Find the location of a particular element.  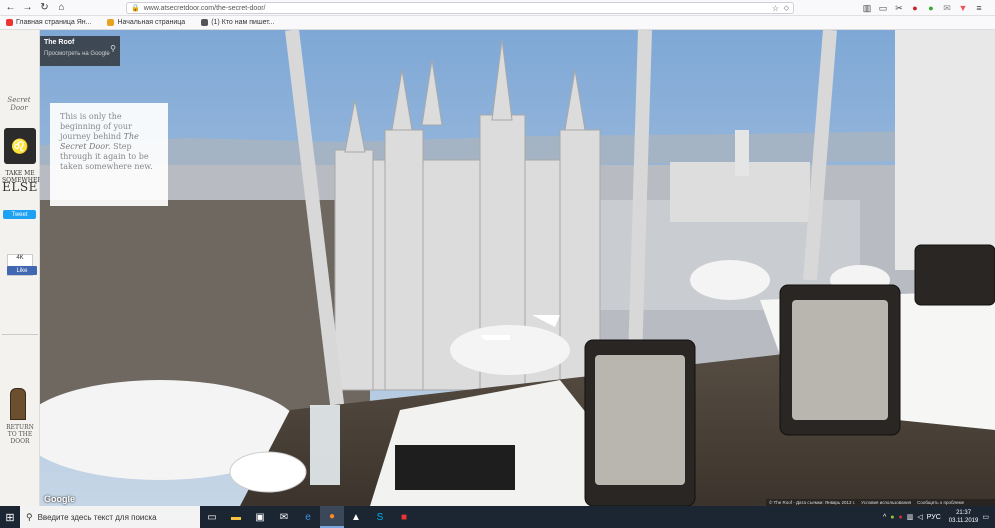

library-icon: ▥ is located at coordinates (867, 8).